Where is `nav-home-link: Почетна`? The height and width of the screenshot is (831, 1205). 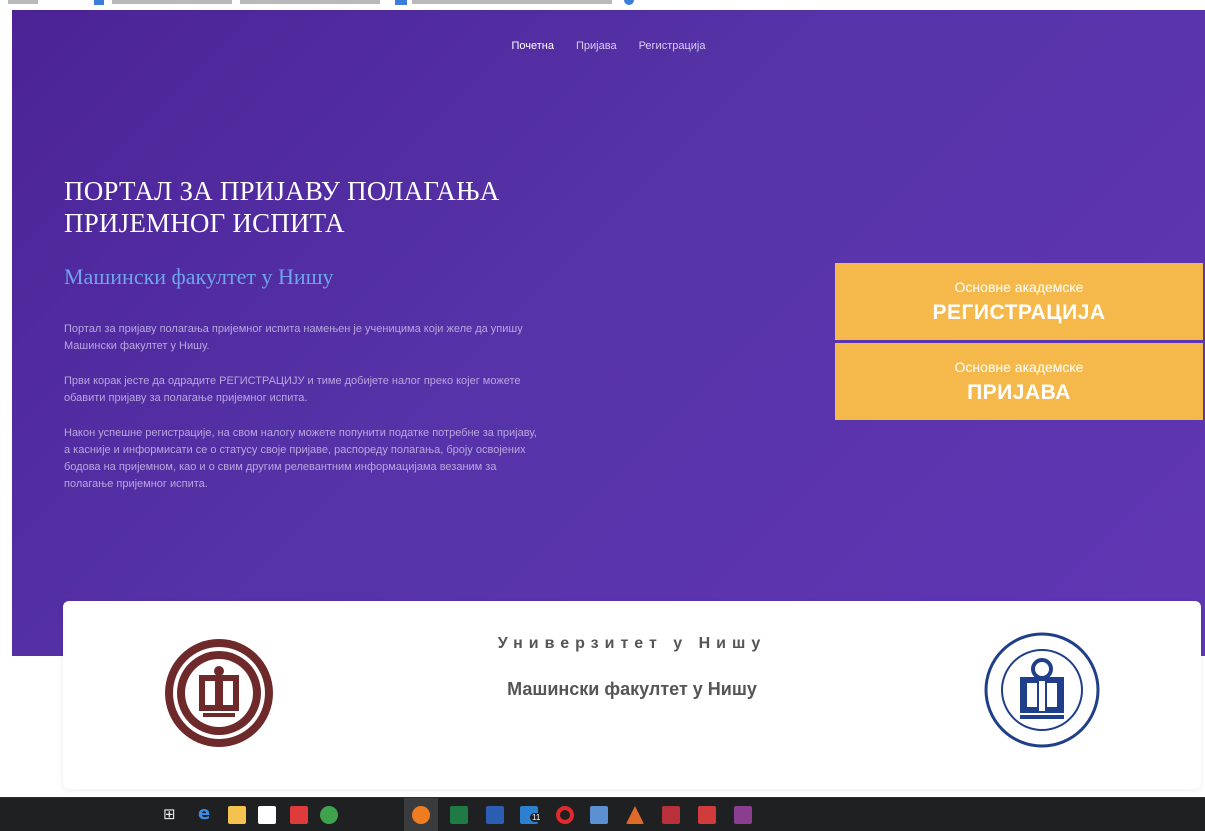 nav-home-link: Почетна is located at coordinates (533, 46).